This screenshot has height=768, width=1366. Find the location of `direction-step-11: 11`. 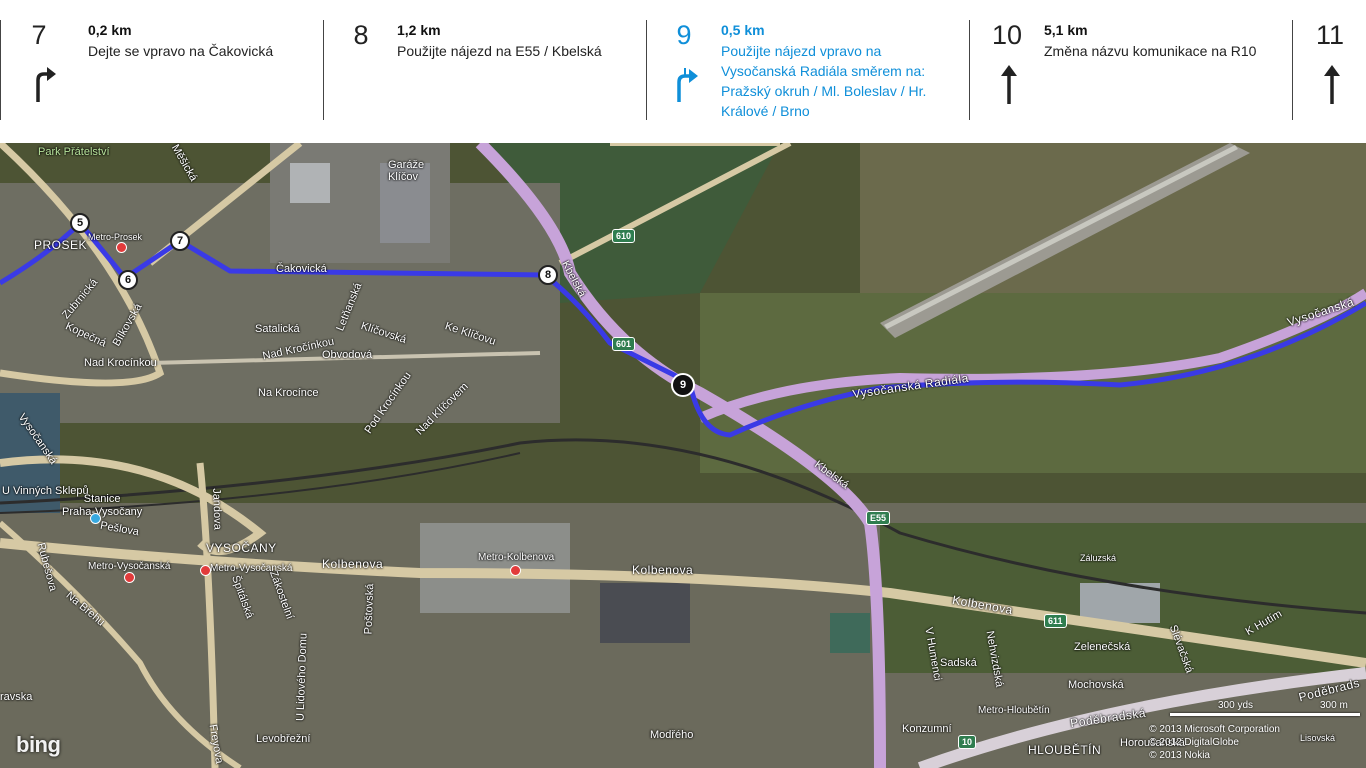

direction-step-11: 11 is located at coordinates (1335, 69).